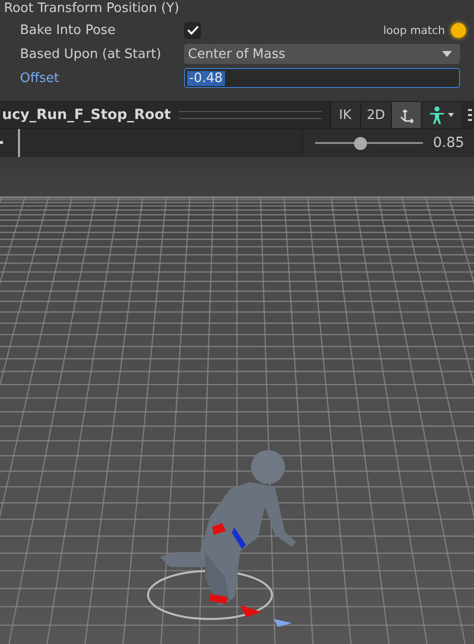 This screenshot has height=644, width=474. What do you see at coordinates (447, 54) in the screenshot?
I see `caret-icon` at bounding box center [447, 54].